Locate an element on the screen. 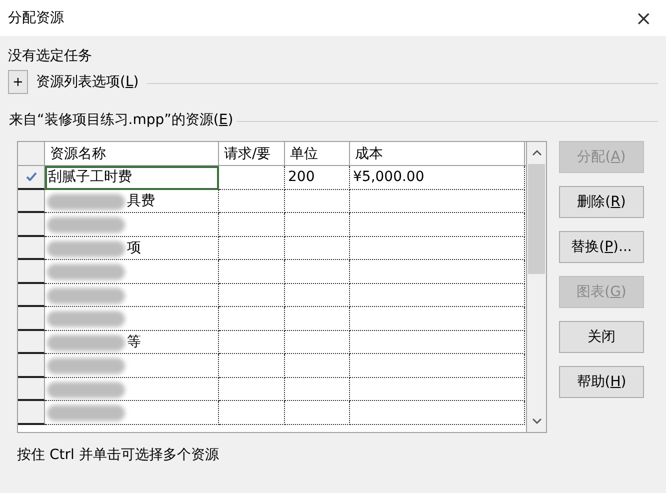 This screenshot has width=666, height=493. table-cell: 项 is located at coordinates (132, 248).